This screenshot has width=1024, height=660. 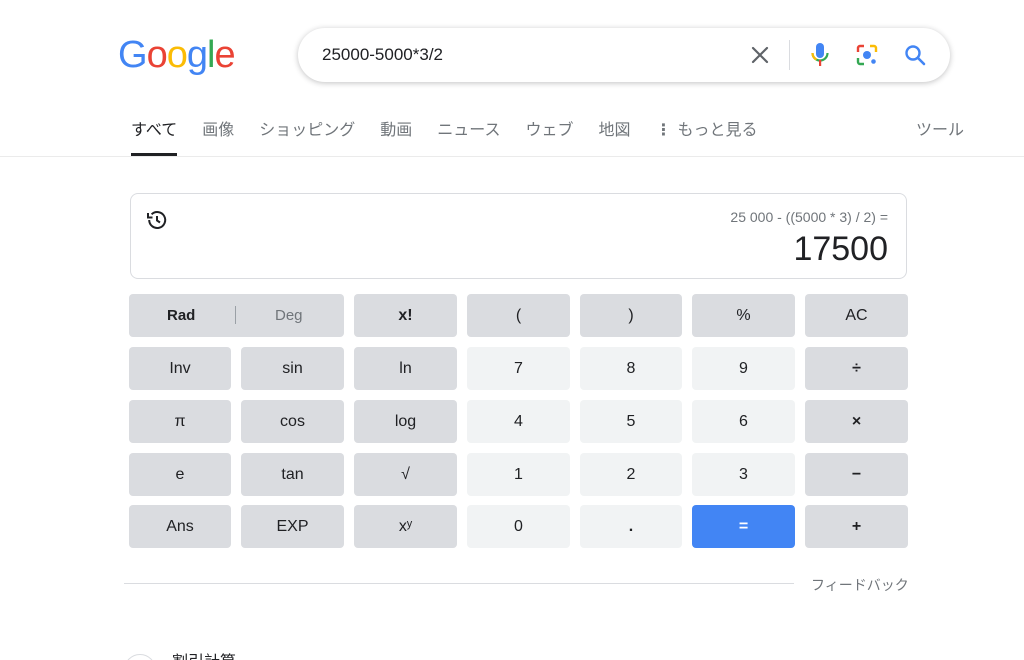 I want to click on tab-web: ウェブ, so click(x=550, y=135).